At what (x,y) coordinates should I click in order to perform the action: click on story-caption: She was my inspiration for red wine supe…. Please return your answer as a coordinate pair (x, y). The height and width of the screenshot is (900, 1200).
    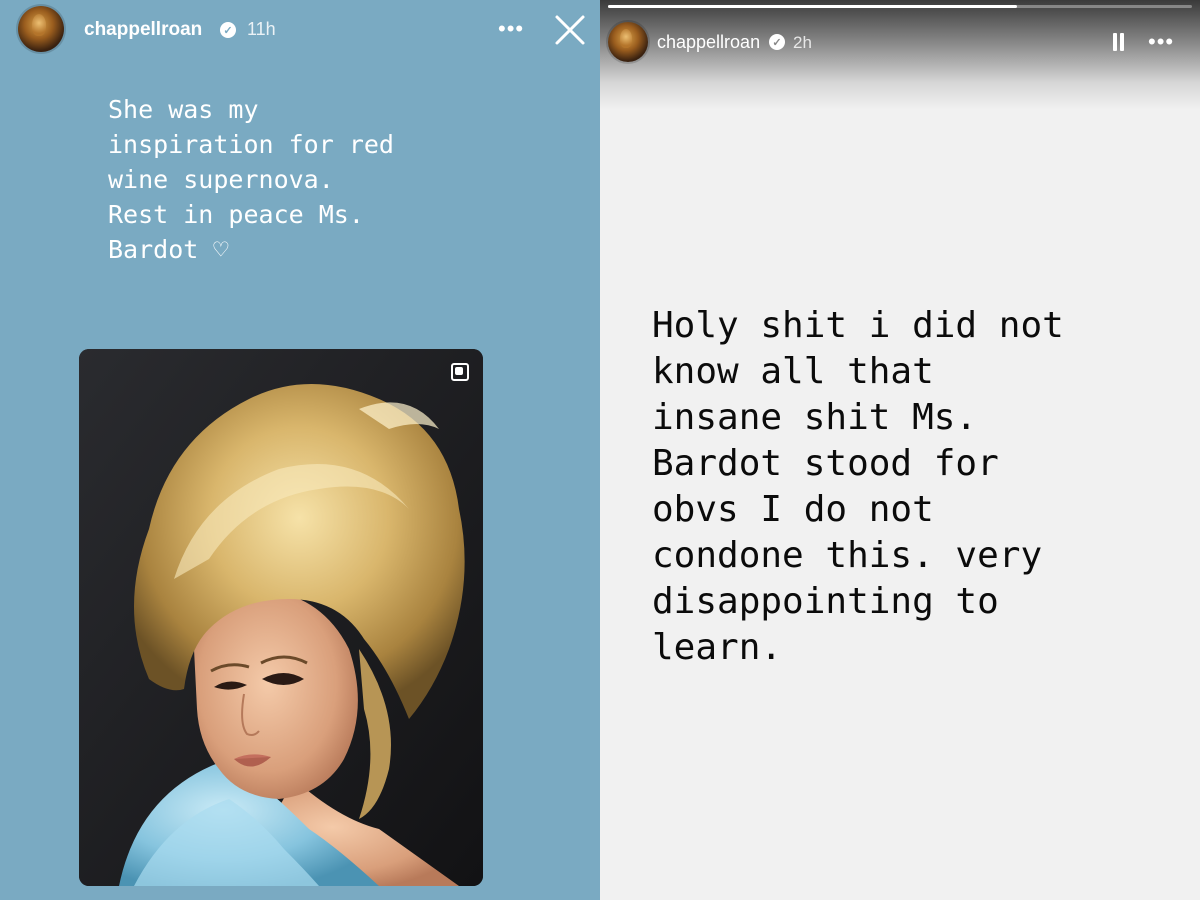
    Looking at the image, I should click on (251, 179).